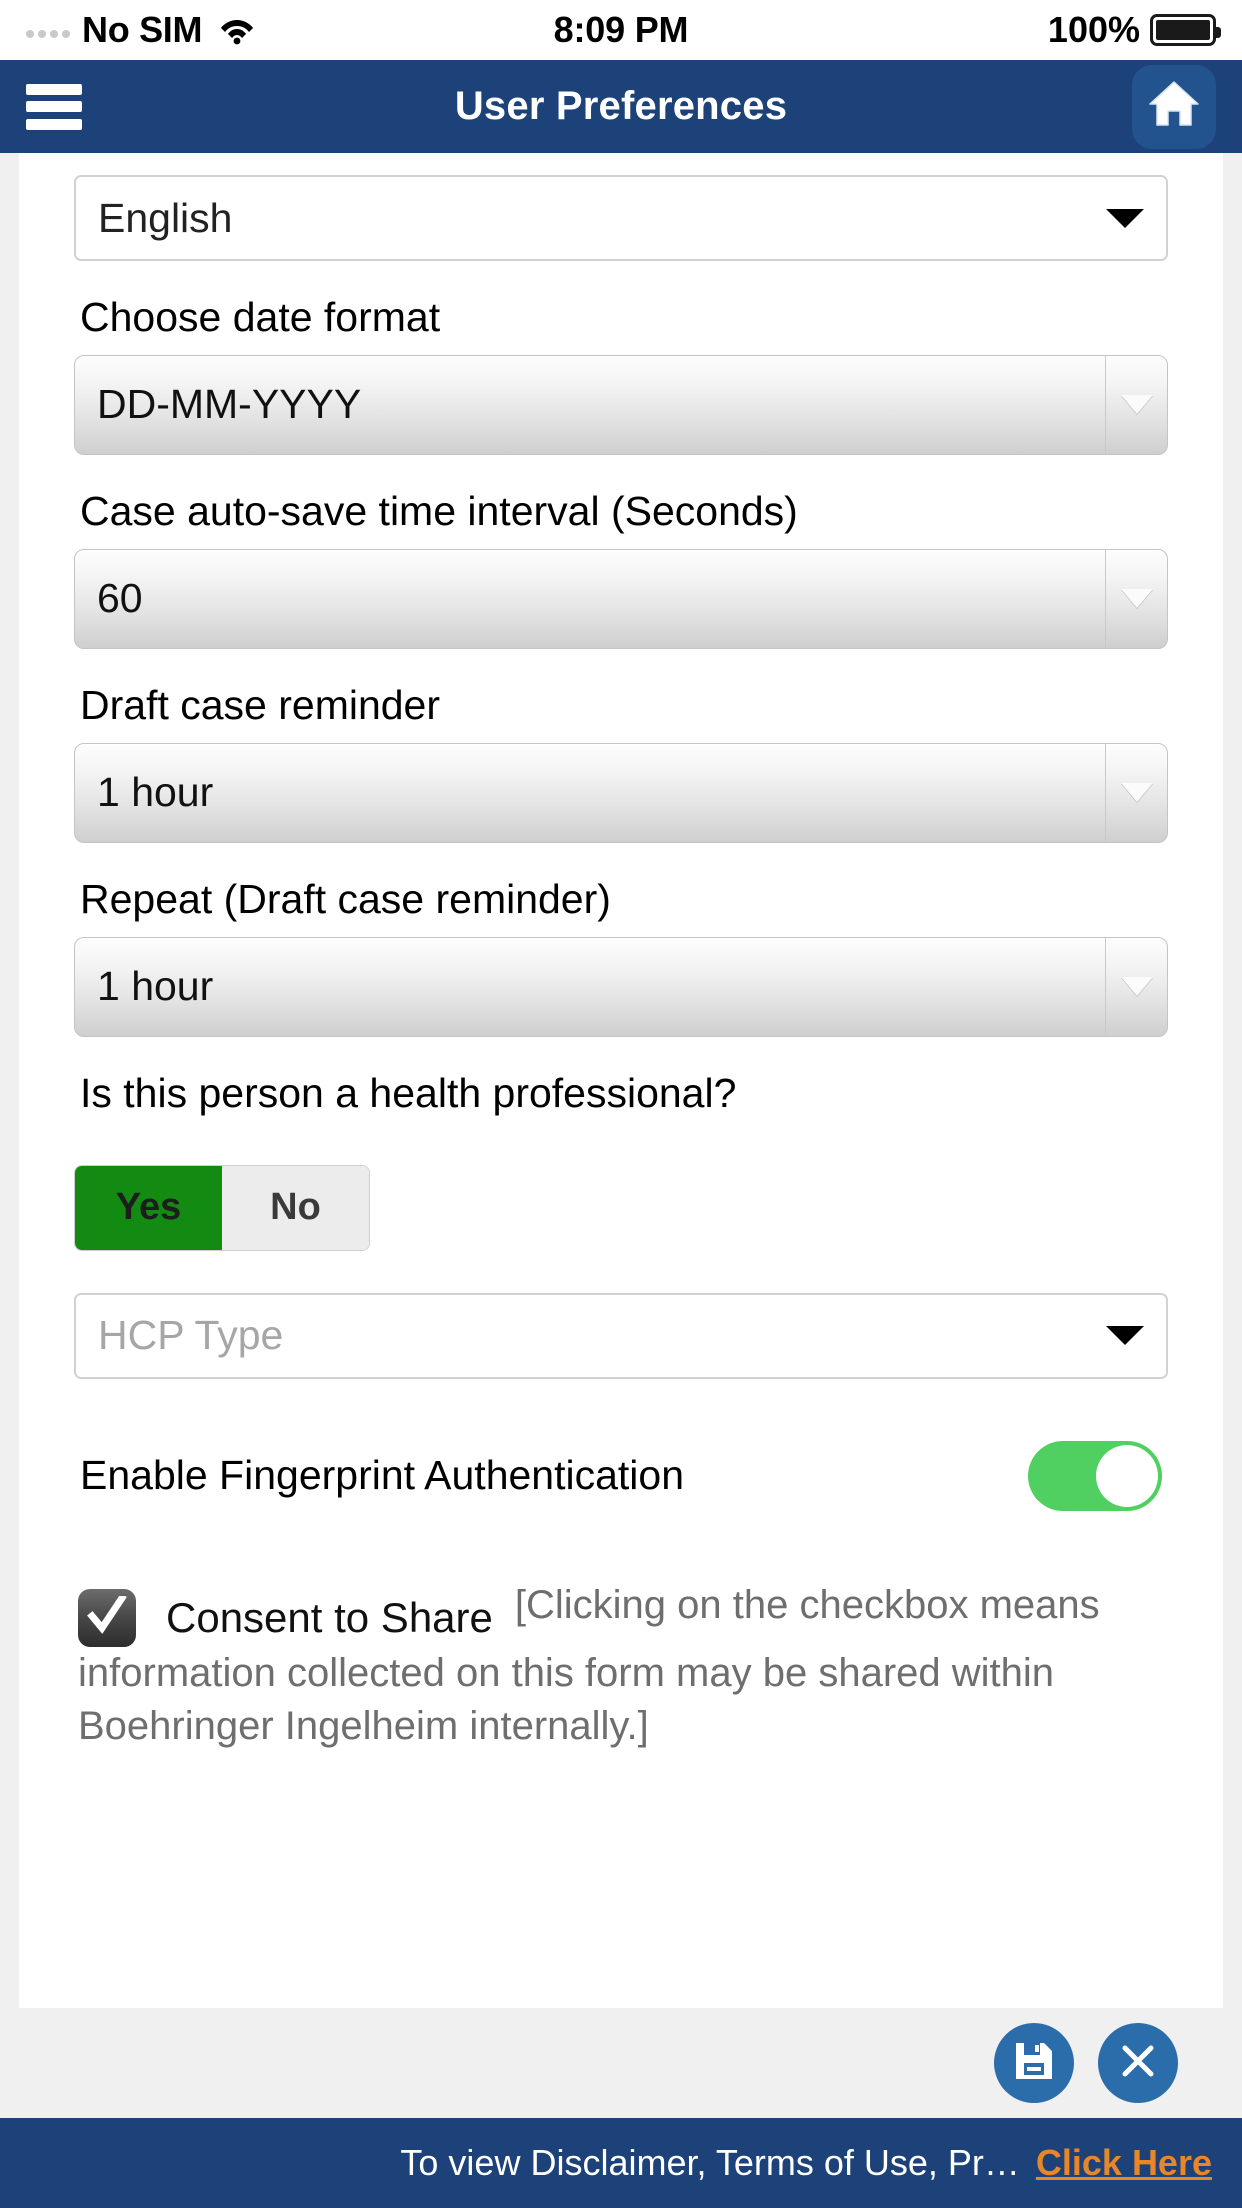 The width and height of the screenshot is (1242, 2208). What do you see at coordinates (120, 598) in the screenshot?
I see `autosave-value: 60` at bounding box center [120, 598].